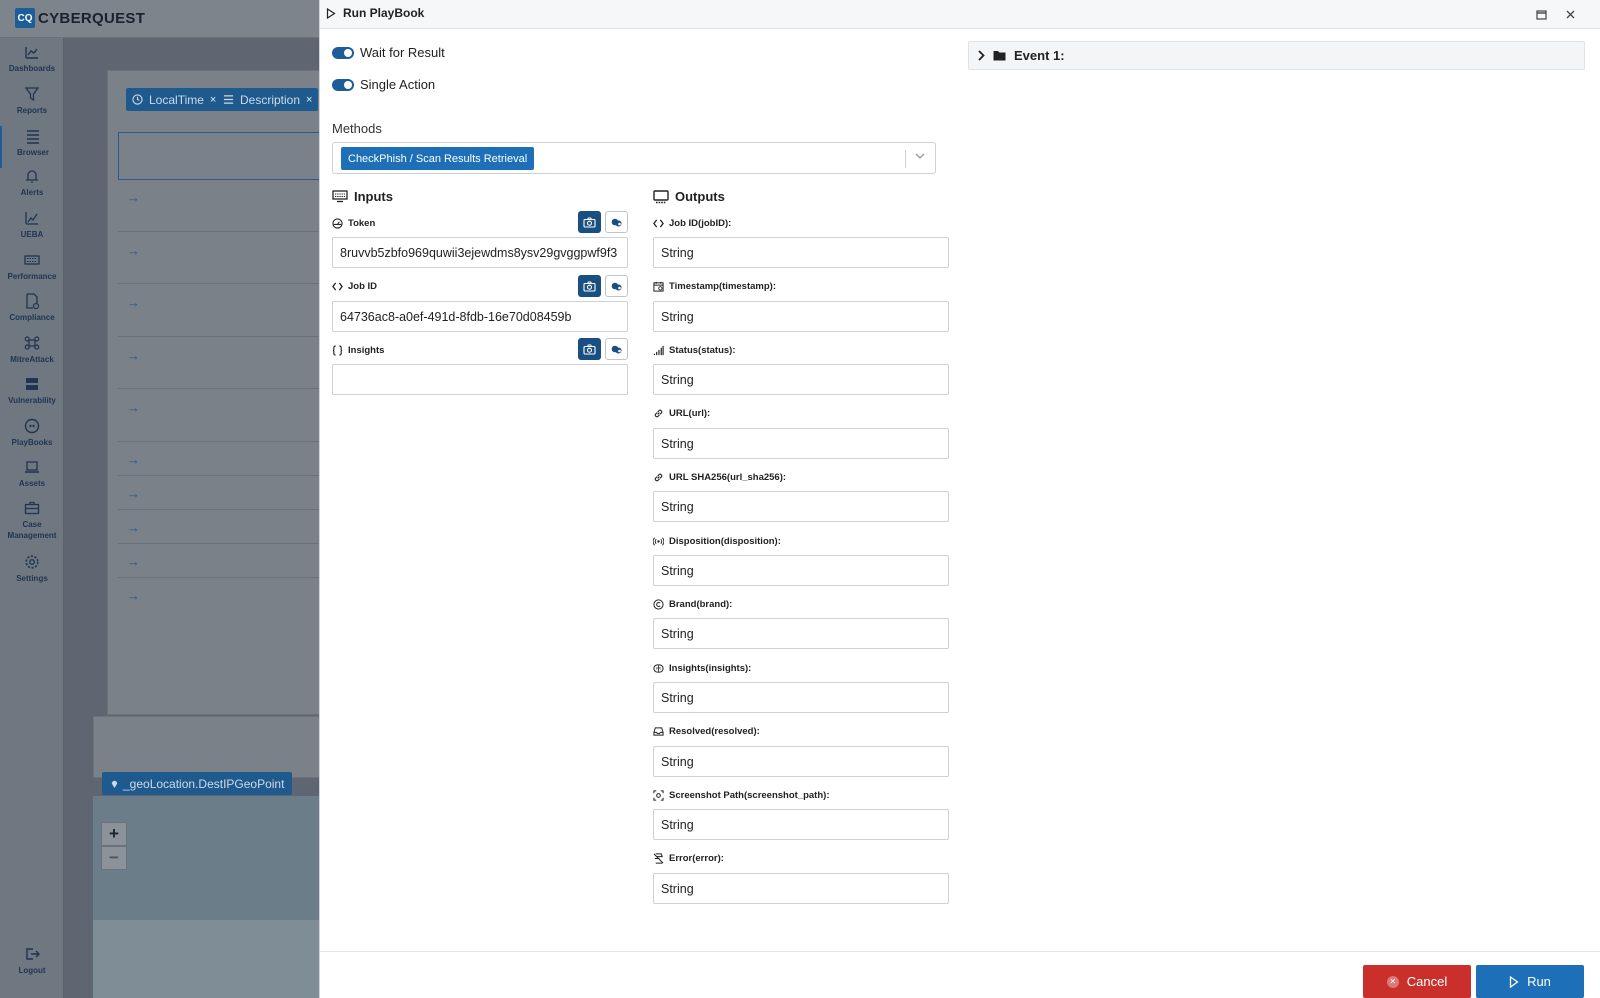  What do you see at coordinates (480, 379) in the screenshot?
I see `insights-input` at bounding box center [480, 379].